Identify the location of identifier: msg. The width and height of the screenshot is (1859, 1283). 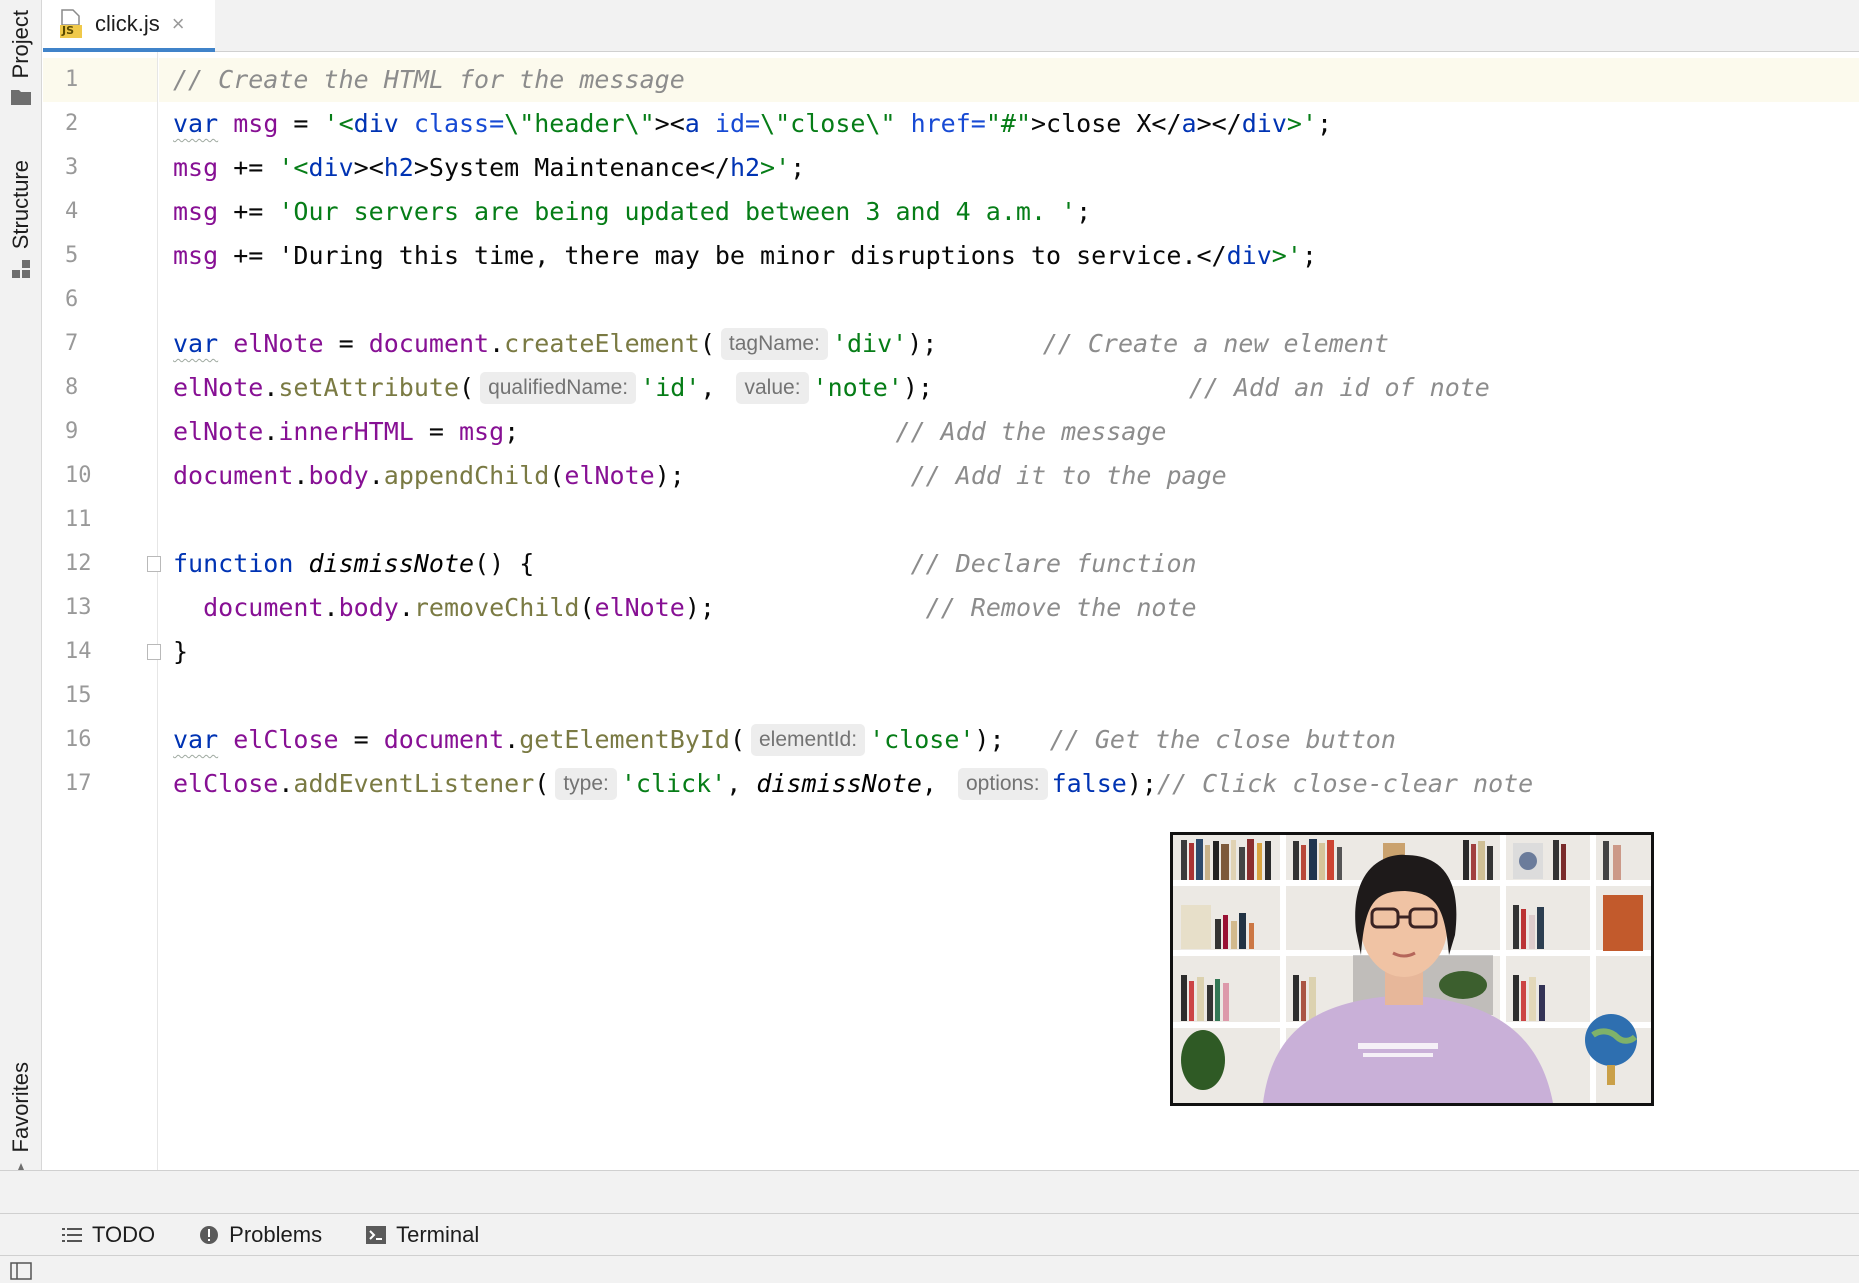
(196, 167).